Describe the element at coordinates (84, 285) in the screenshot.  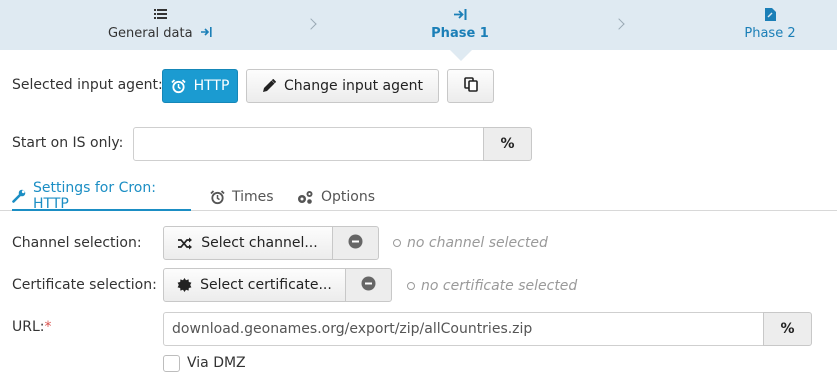
I see `certificate-selection-label: Certificate selection:` at that location.